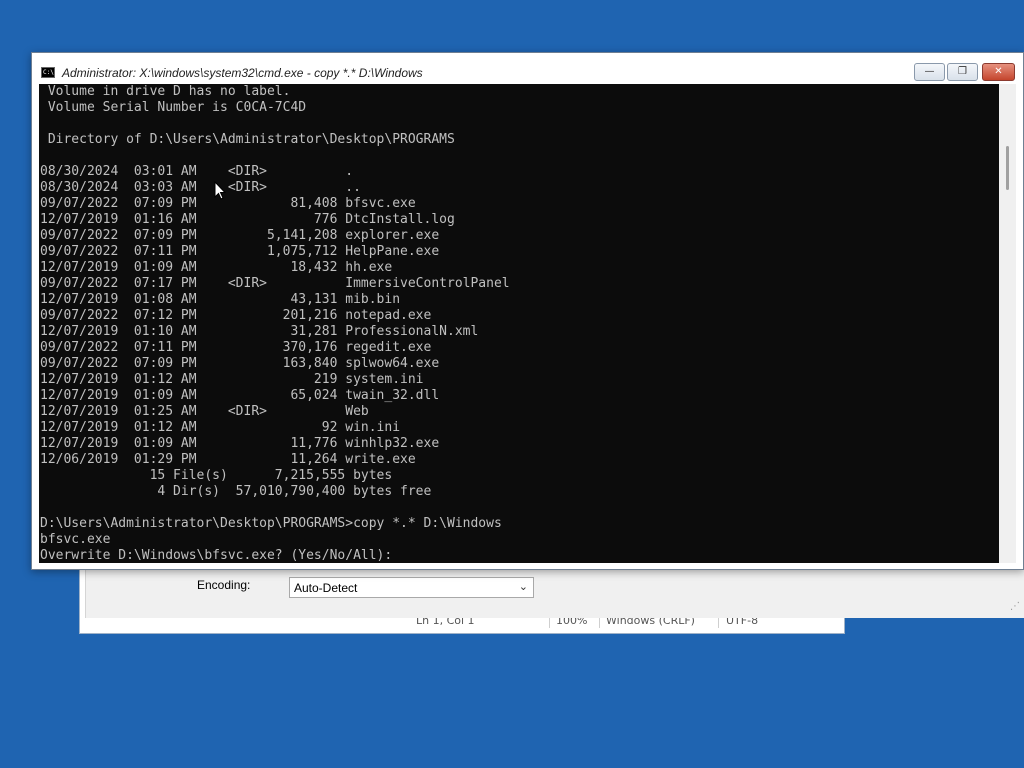  I want to click on encoding-label: Encoding:, so click(224, 585).